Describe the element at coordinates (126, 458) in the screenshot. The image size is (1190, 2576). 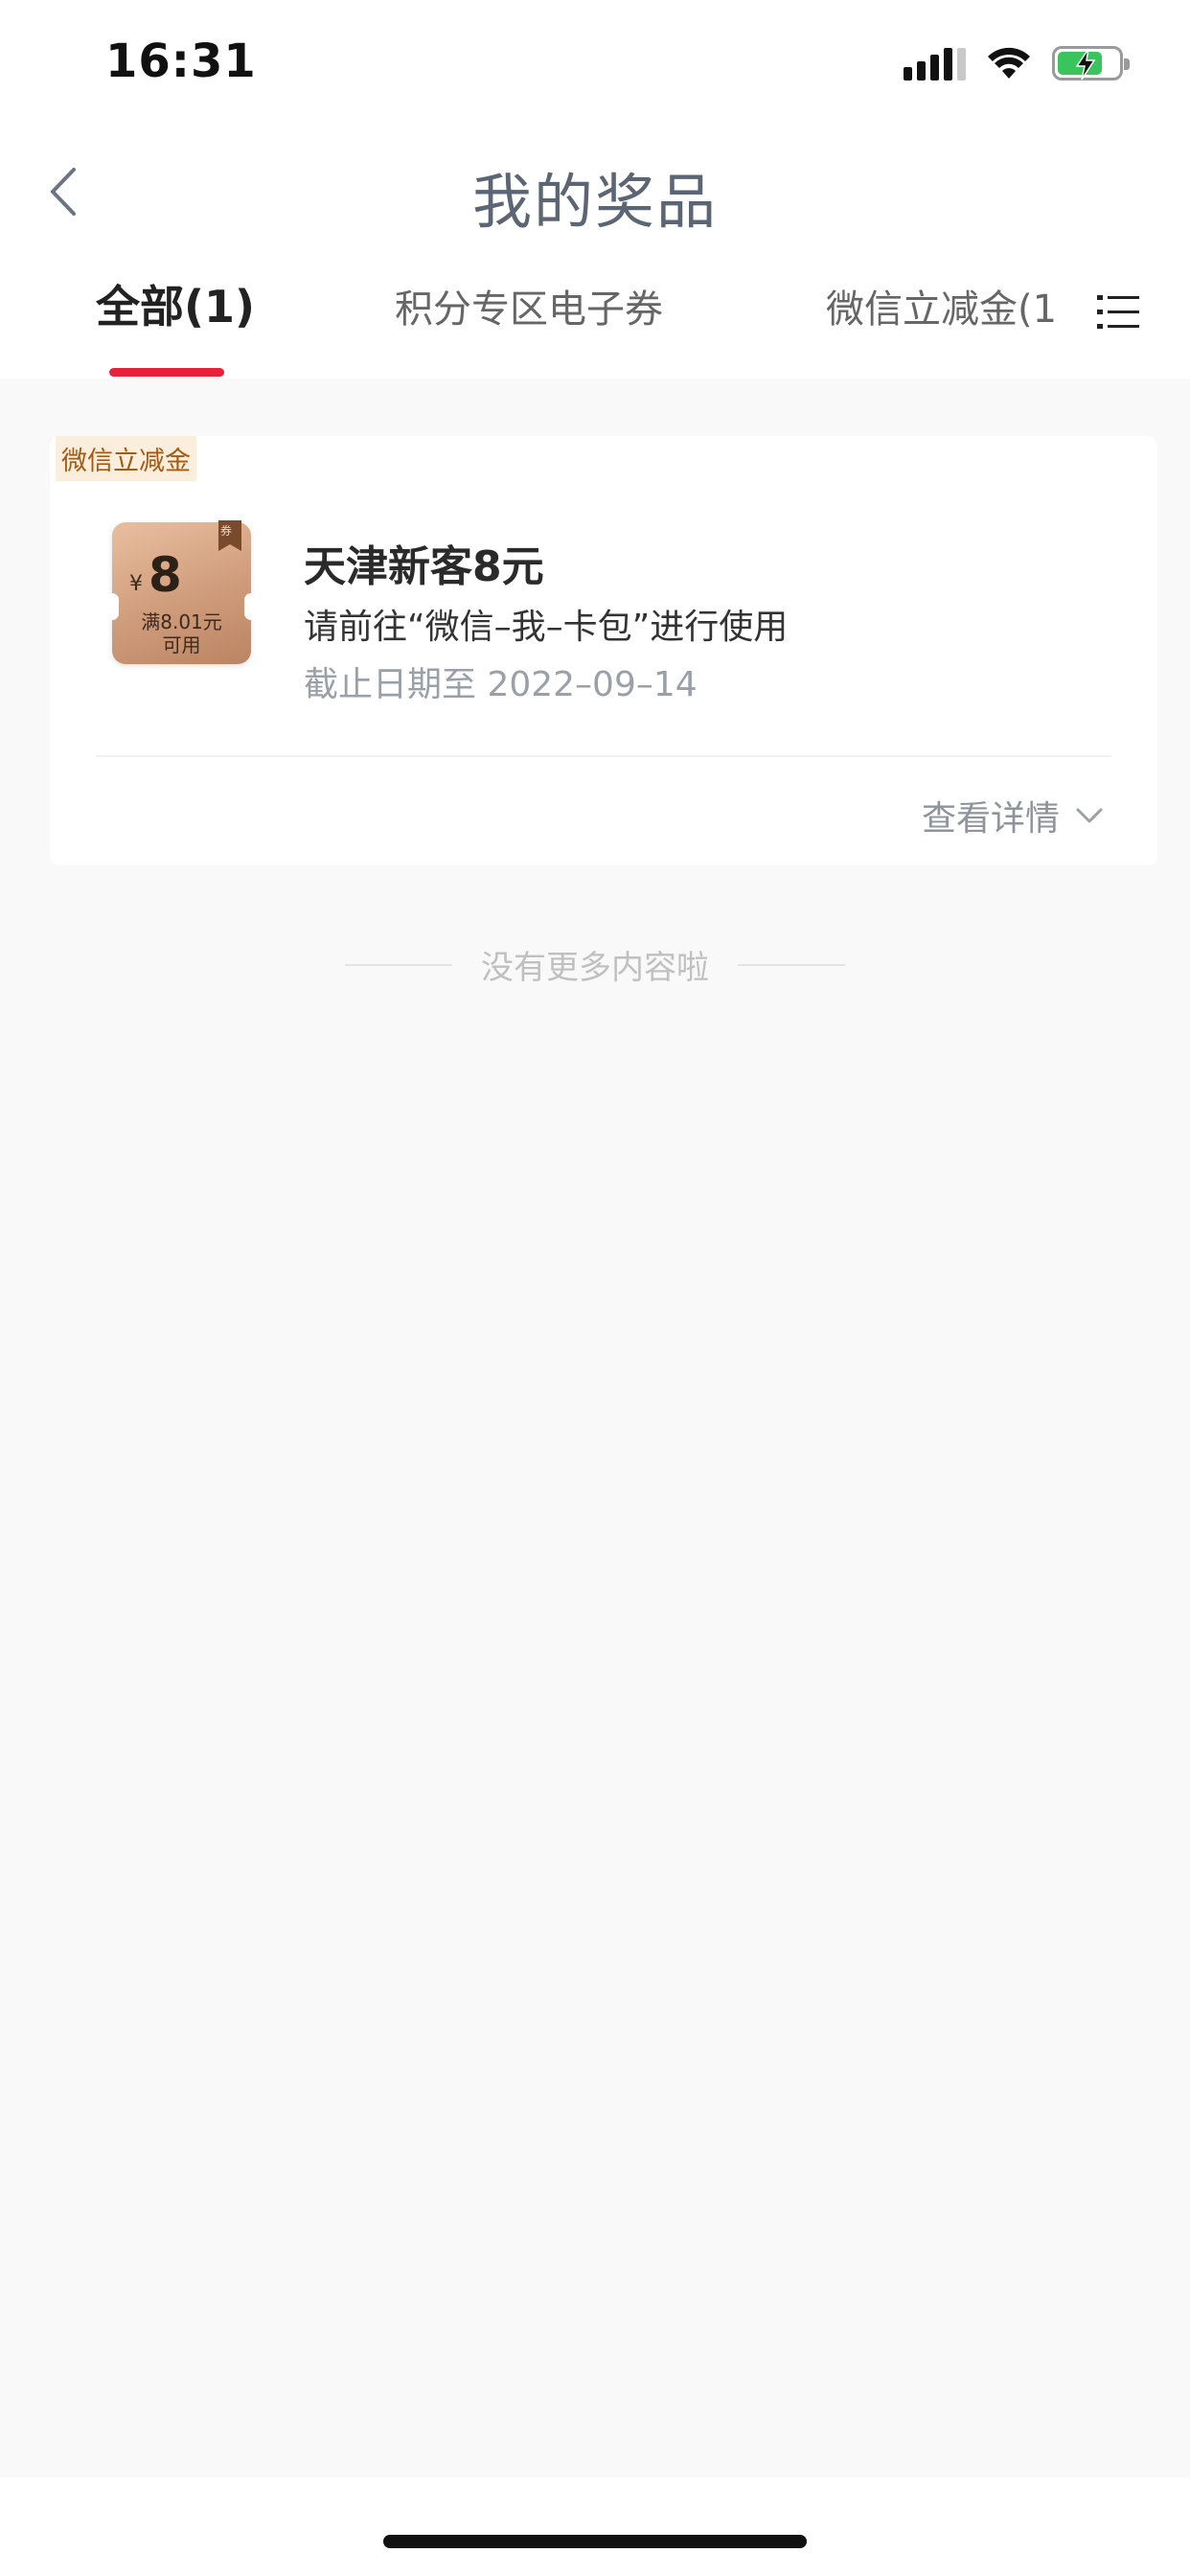
I see `prize-type-tag: 微信立减金` at that location.